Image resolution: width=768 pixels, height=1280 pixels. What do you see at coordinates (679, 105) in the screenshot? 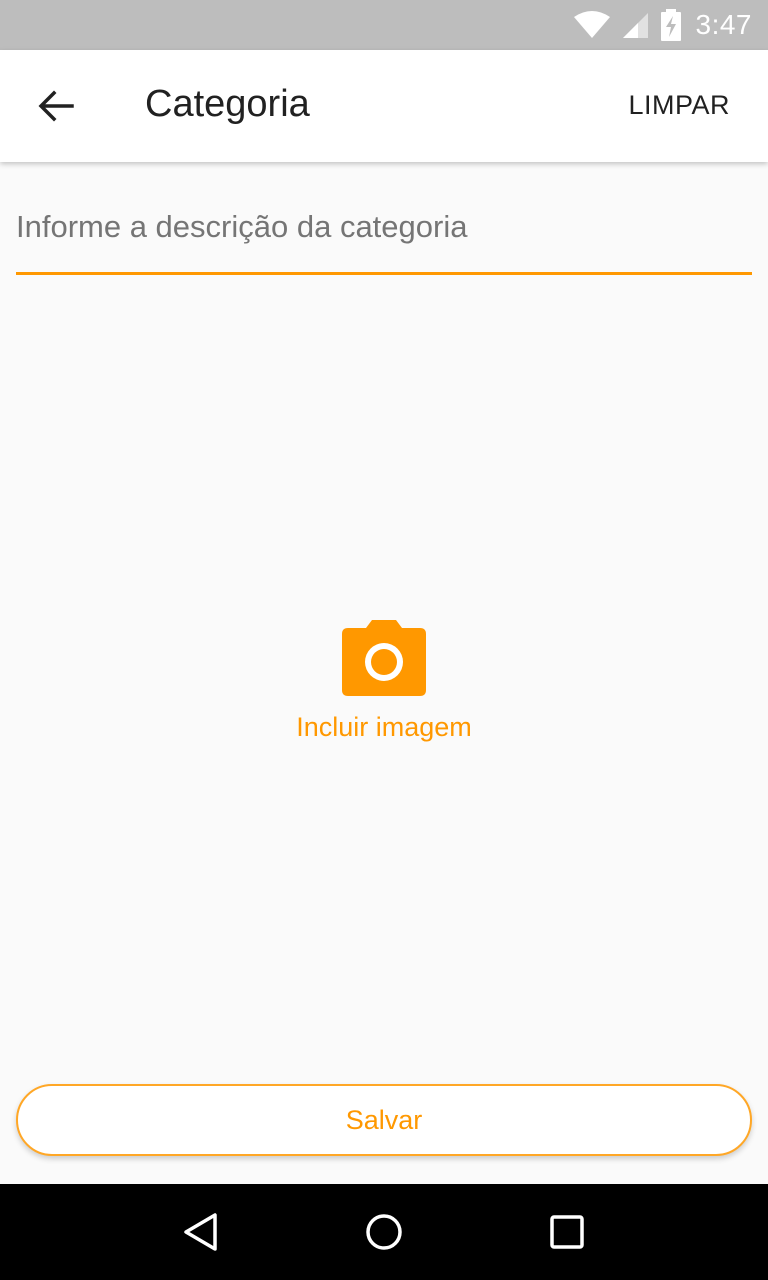
I see `clear-button: LIMPAR` at bounding box center [679, 105].